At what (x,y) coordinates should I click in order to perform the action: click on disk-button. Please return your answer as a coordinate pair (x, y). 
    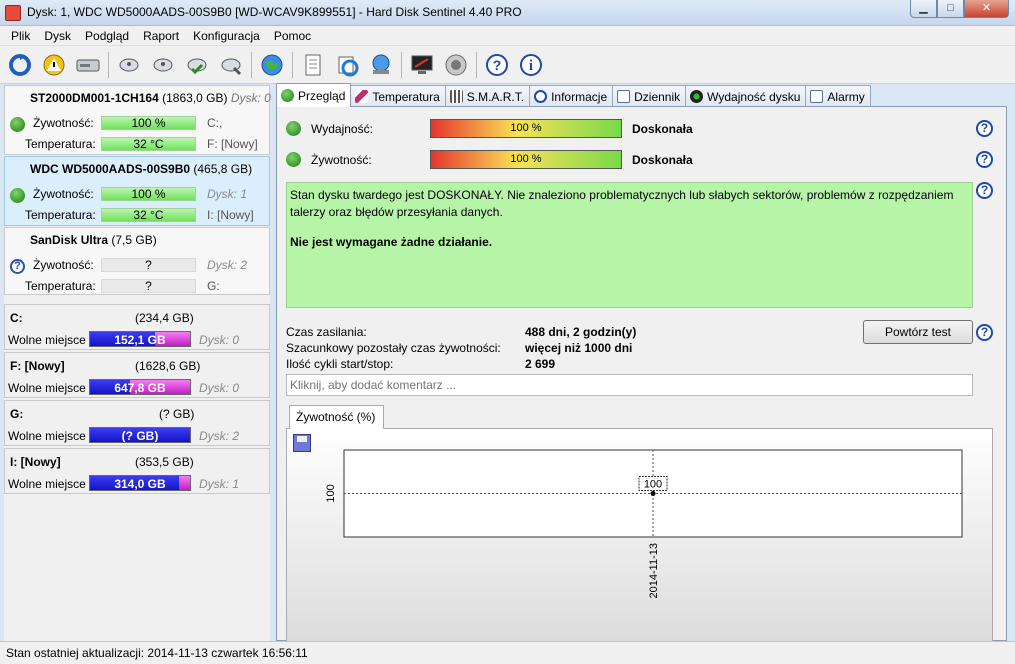
    Looking at the image, I should click on (88, 65).